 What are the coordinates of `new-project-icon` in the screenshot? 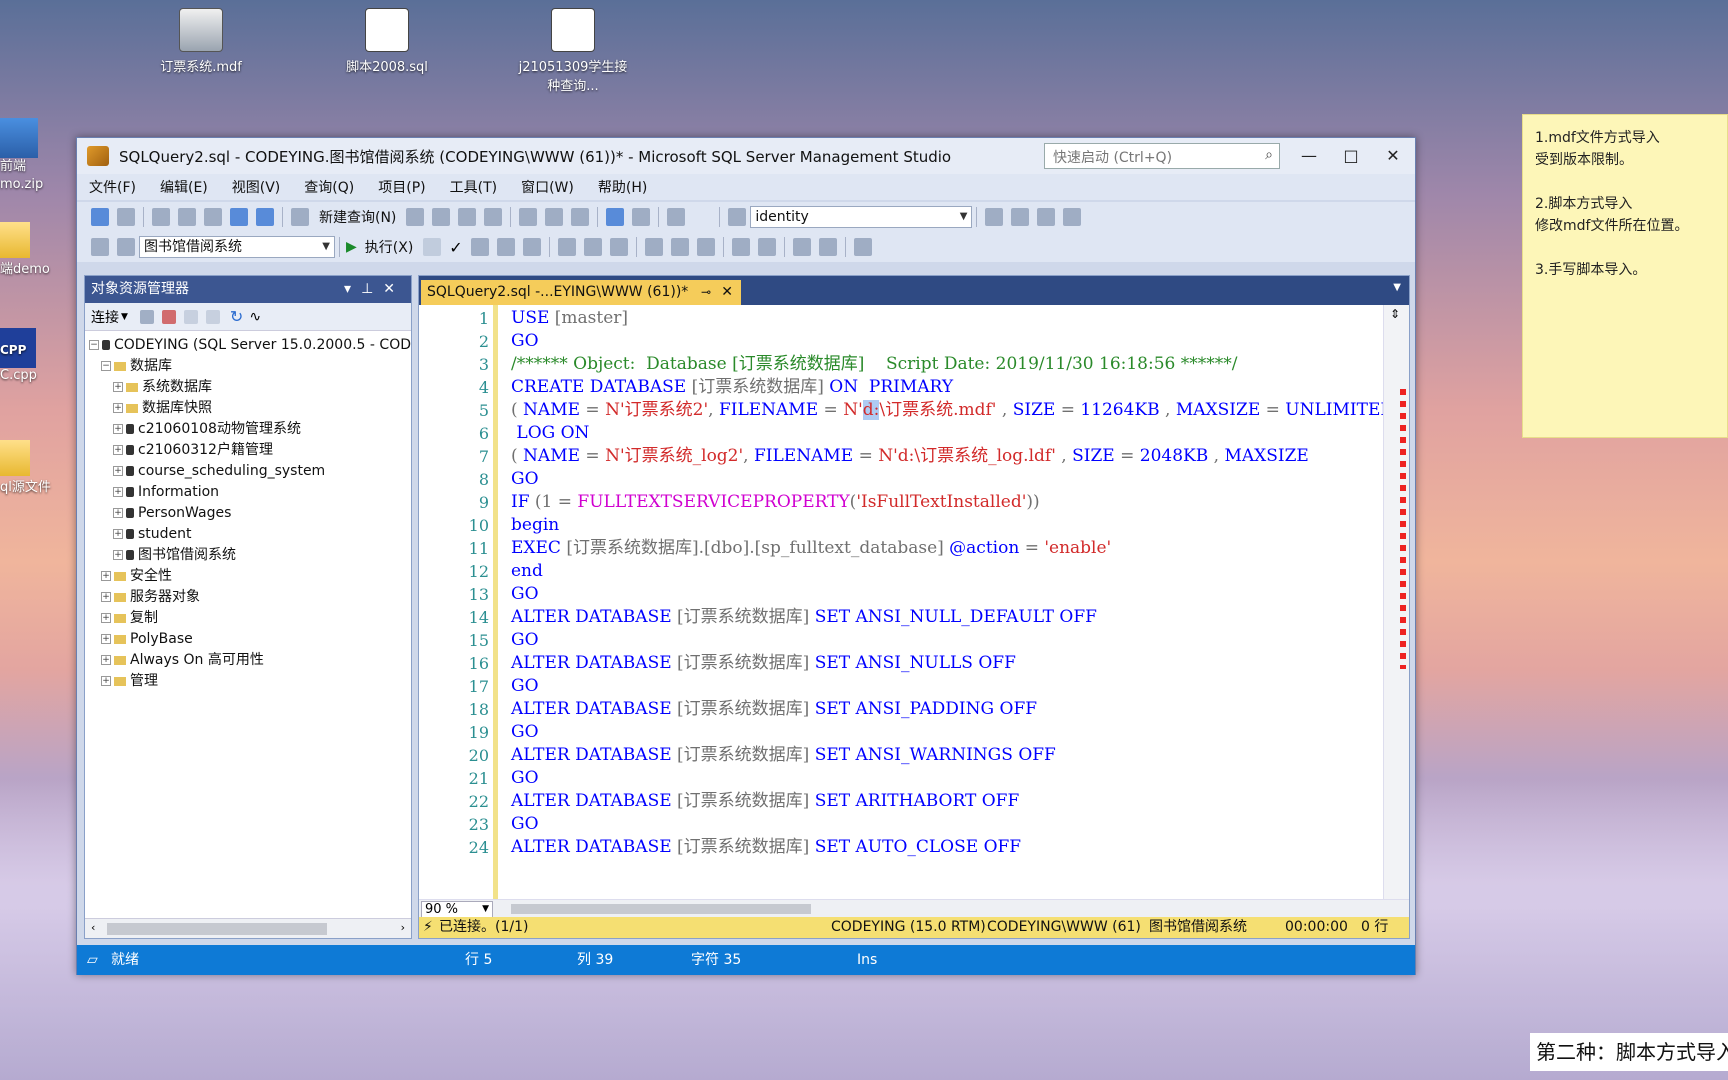 It's located at (161, 217).